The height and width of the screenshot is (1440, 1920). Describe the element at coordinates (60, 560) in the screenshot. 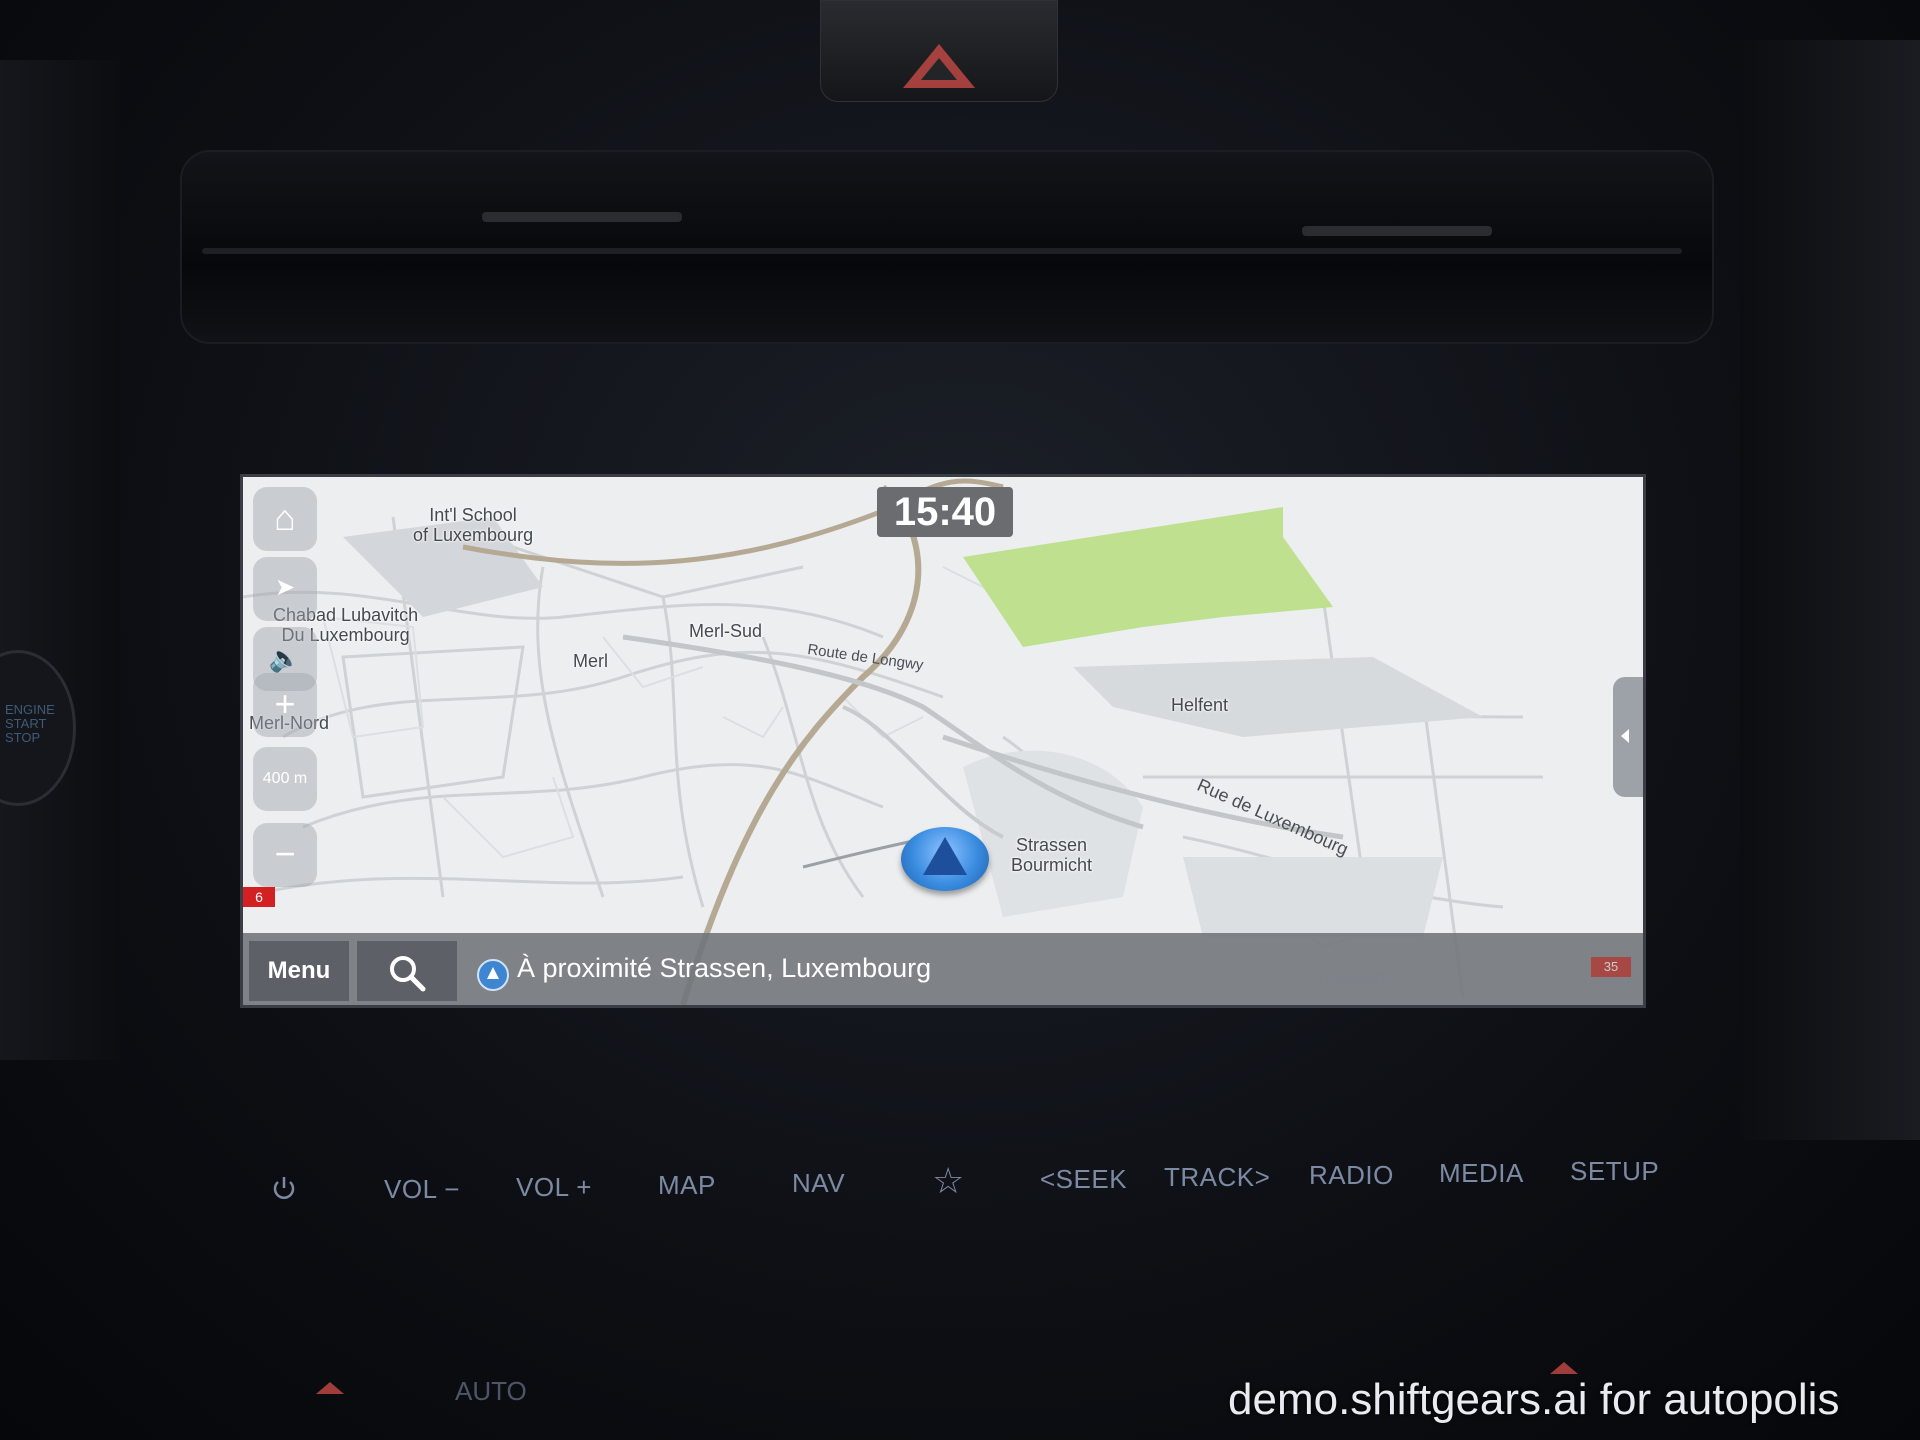

I see `left-trim` at that location.